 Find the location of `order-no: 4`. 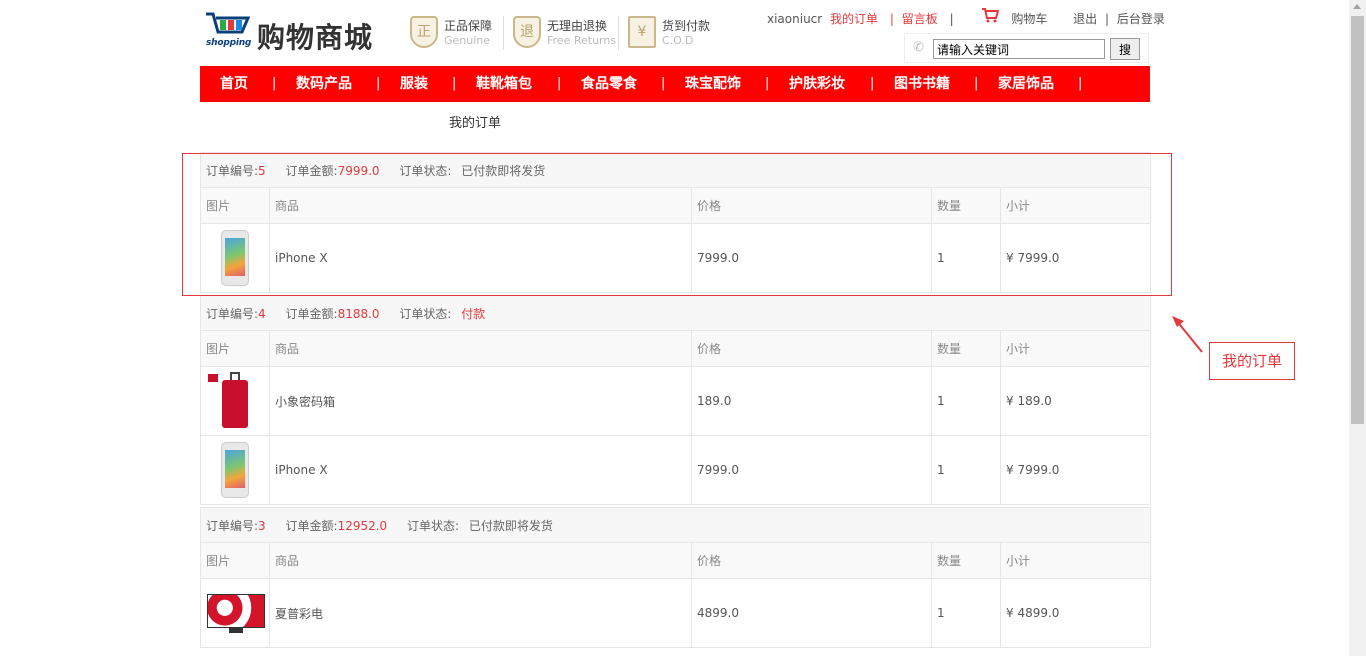

order-no: 4 is located at coordinates (262, 313).